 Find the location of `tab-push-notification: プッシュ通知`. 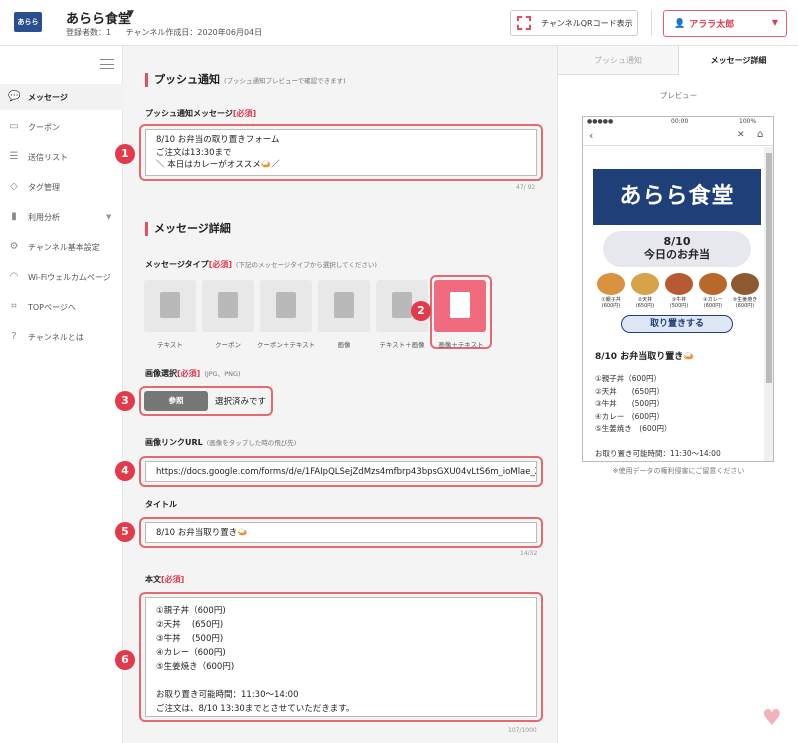

tab-push-notification: プッシュ通知 is located at coordinates (618, 60).